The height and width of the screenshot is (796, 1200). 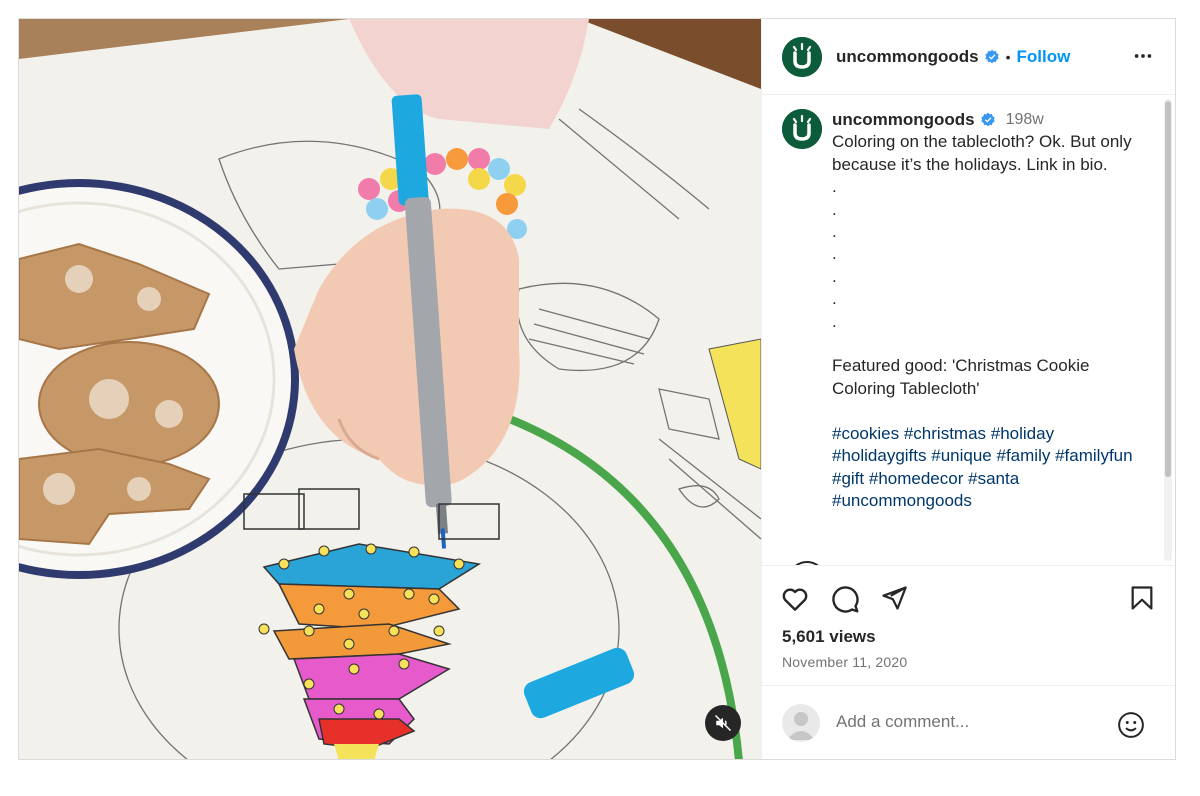 What do you see at coordinates (945, 433) in the screenshot?
I see `hashtag-link: #christmas` at bounding box center [945, 433].